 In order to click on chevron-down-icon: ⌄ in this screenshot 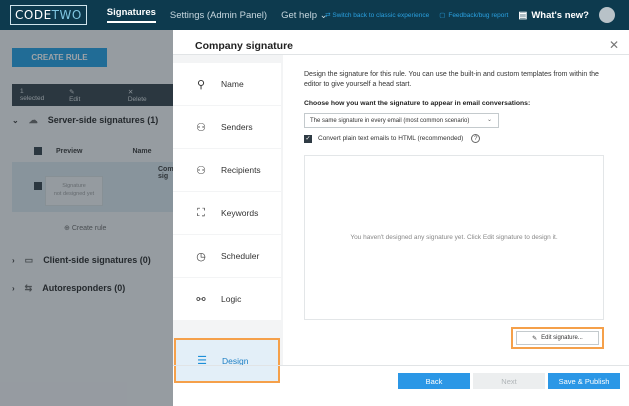, I will do `click(489, 120)`.